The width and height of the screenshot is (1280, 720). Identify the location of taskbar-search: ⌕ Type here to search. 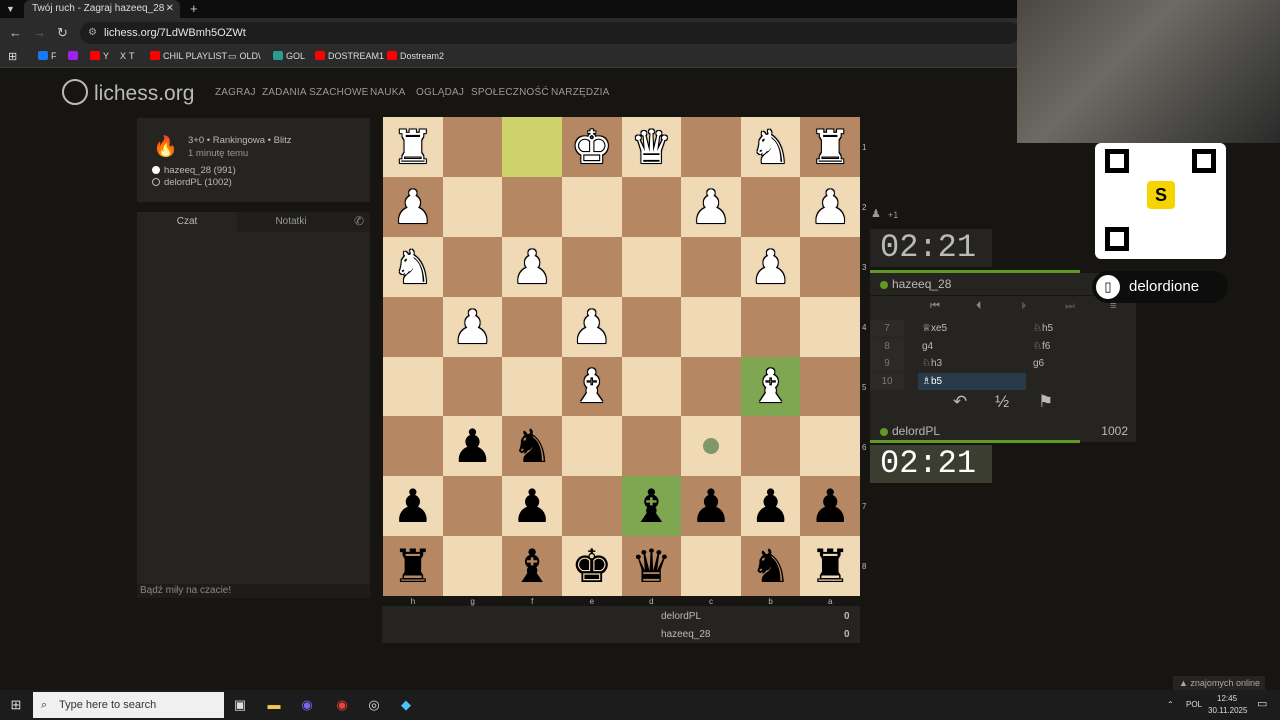
(128, 705).